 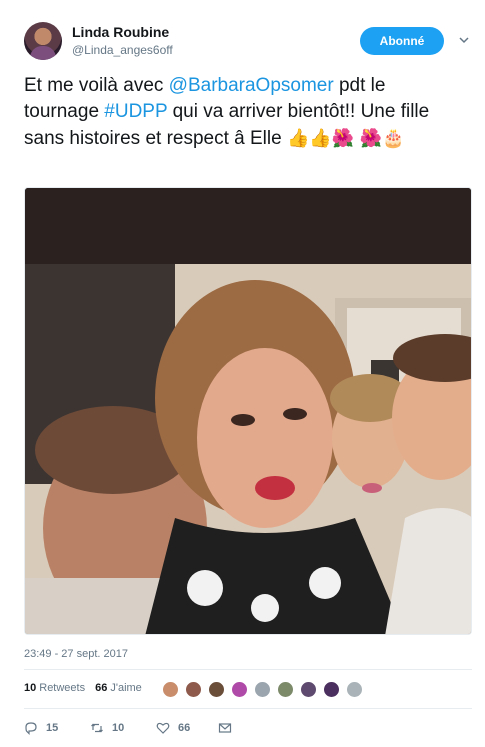 I want to click on retweets-count: 10, so click(x=30, y=688).